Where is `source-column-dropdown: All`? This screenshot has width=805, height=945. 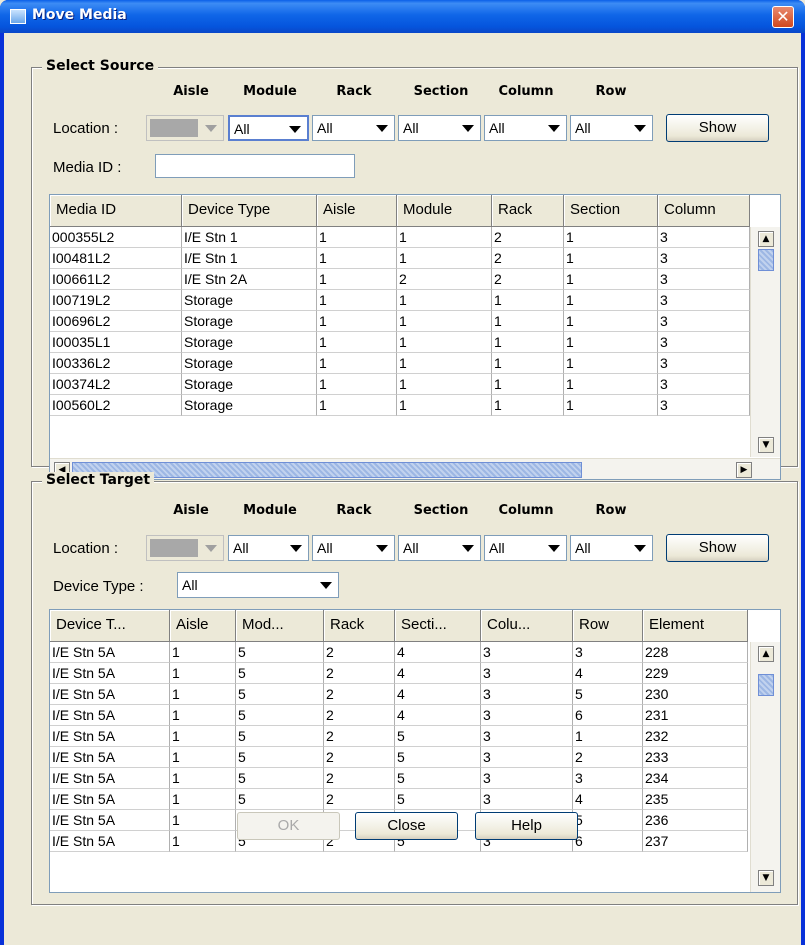 source-column-dropdown: All is located at coordinates (525, 128).